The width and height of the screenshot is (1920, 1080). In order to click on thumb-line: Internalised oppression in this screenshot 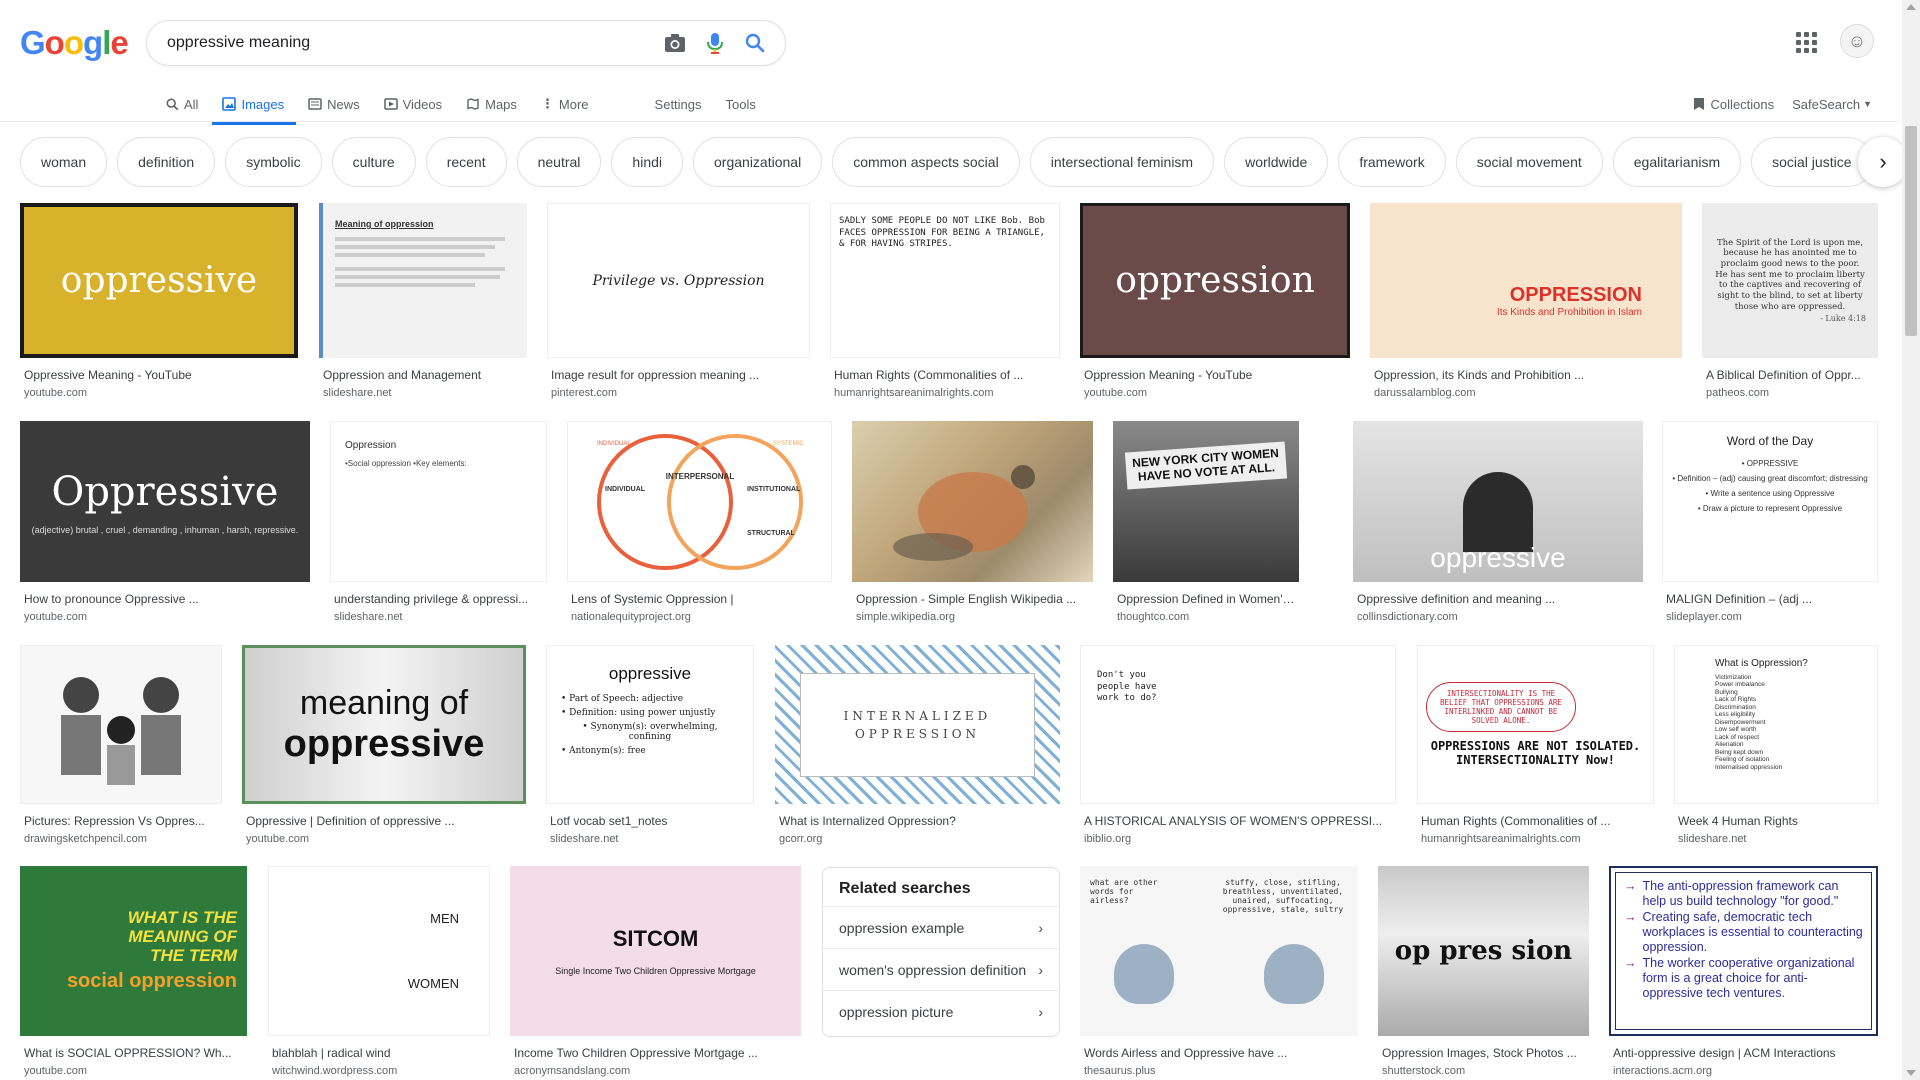, I will do `click(1749, 767)`.